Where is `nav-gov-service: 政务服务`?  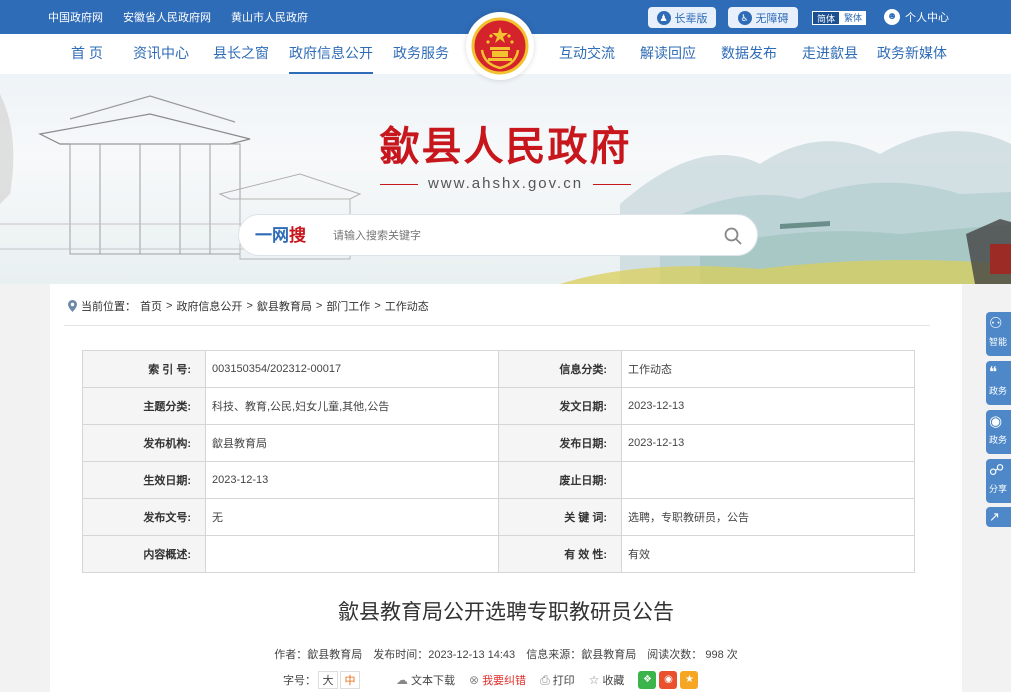
nav-gov-service: 政务服务 is located at coordinates (421, 54).